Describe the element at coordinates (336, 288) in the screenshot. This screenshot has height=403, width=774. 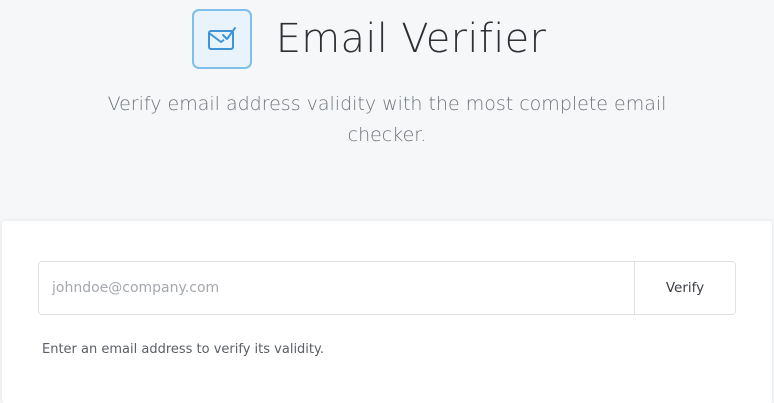
I see `email-input` at that location.